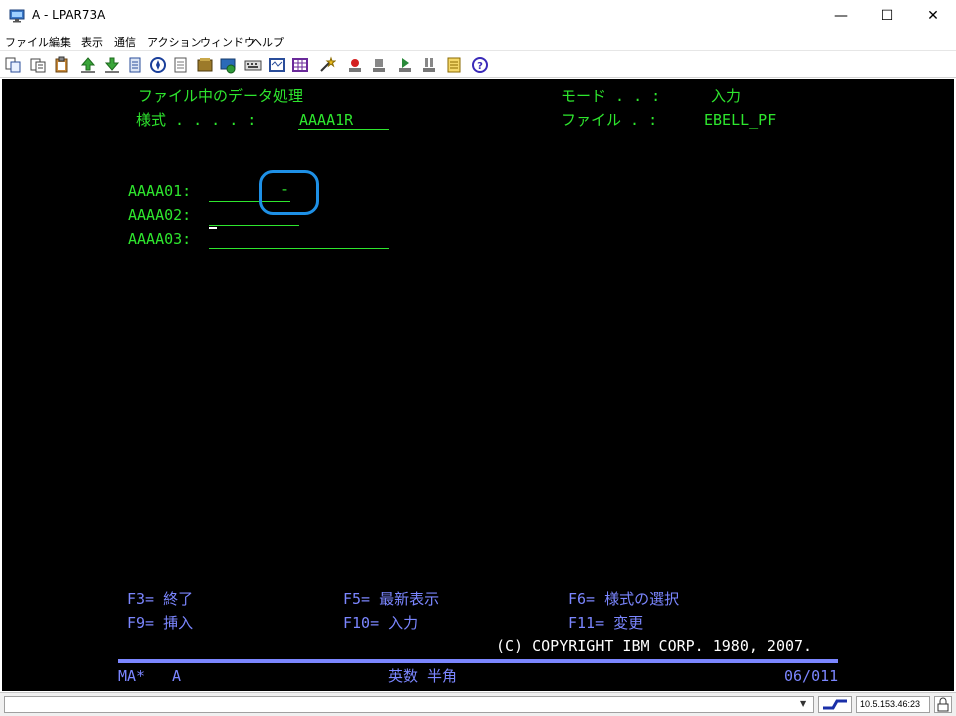 Image resolution: width=956 pixels, height=716 pixels. What do you see at coordinates (221, 96) in the screenshot?
I see `program-title: ファイル中のデータ処理` at bounding box center [221, 96].